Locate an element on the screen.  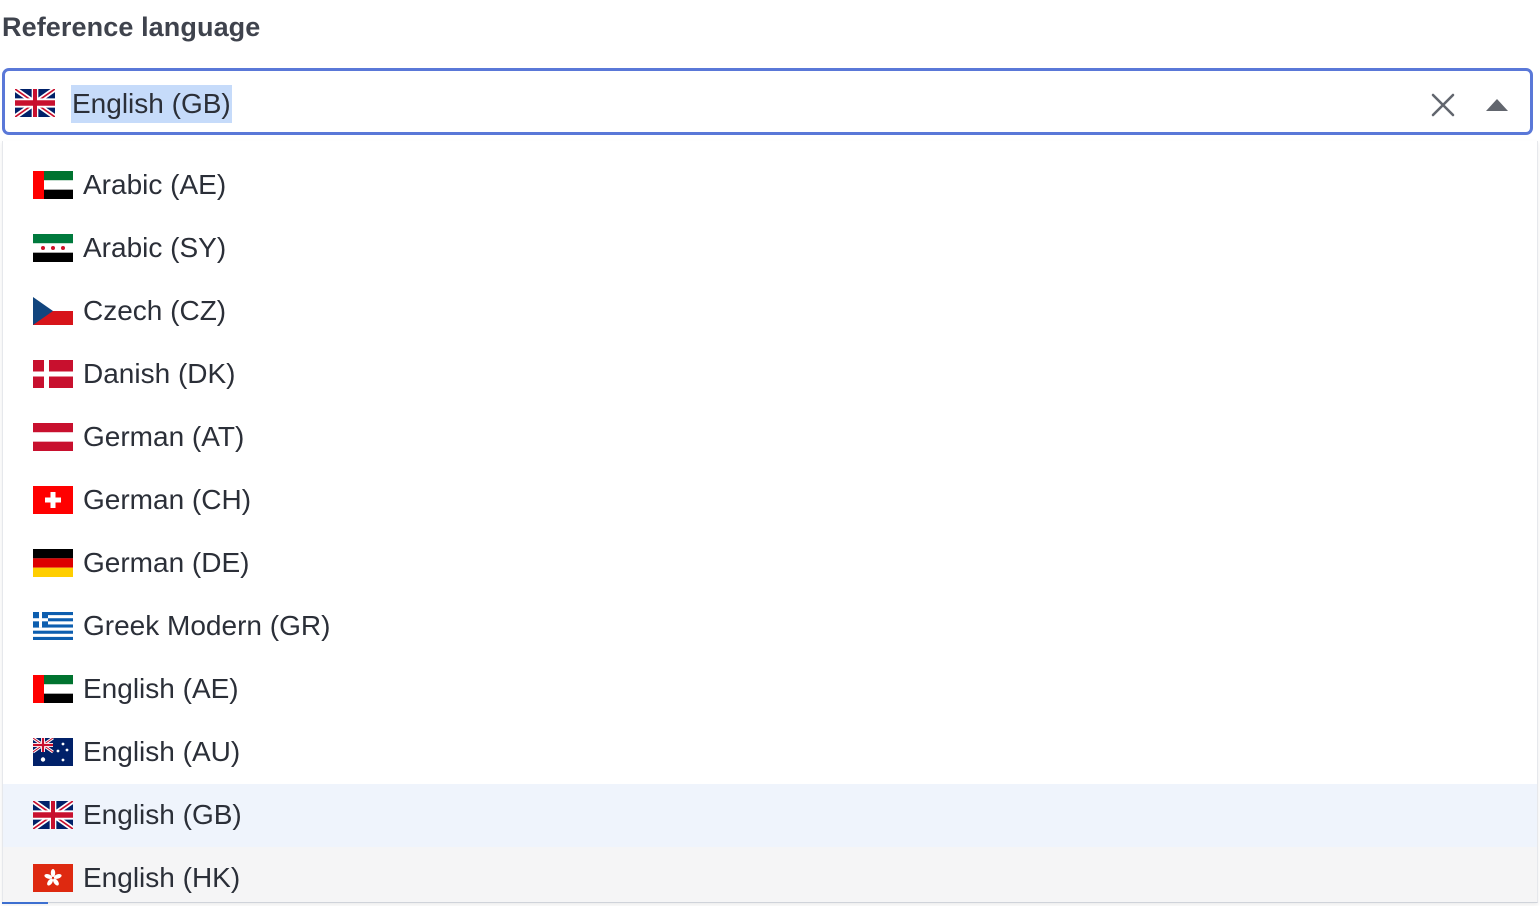
option-english-au: English (AU) is located at coordinates (770, 752).